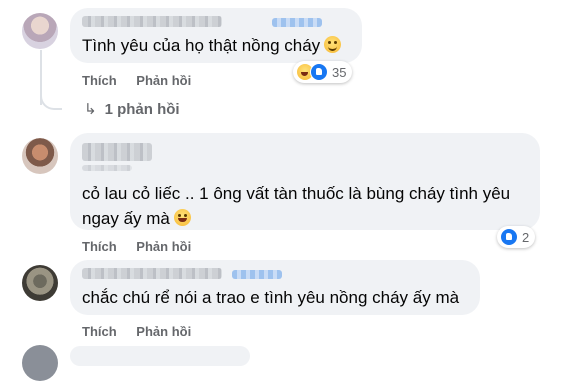  I want to click on laughing-emoji-icon, so click(182, 217).